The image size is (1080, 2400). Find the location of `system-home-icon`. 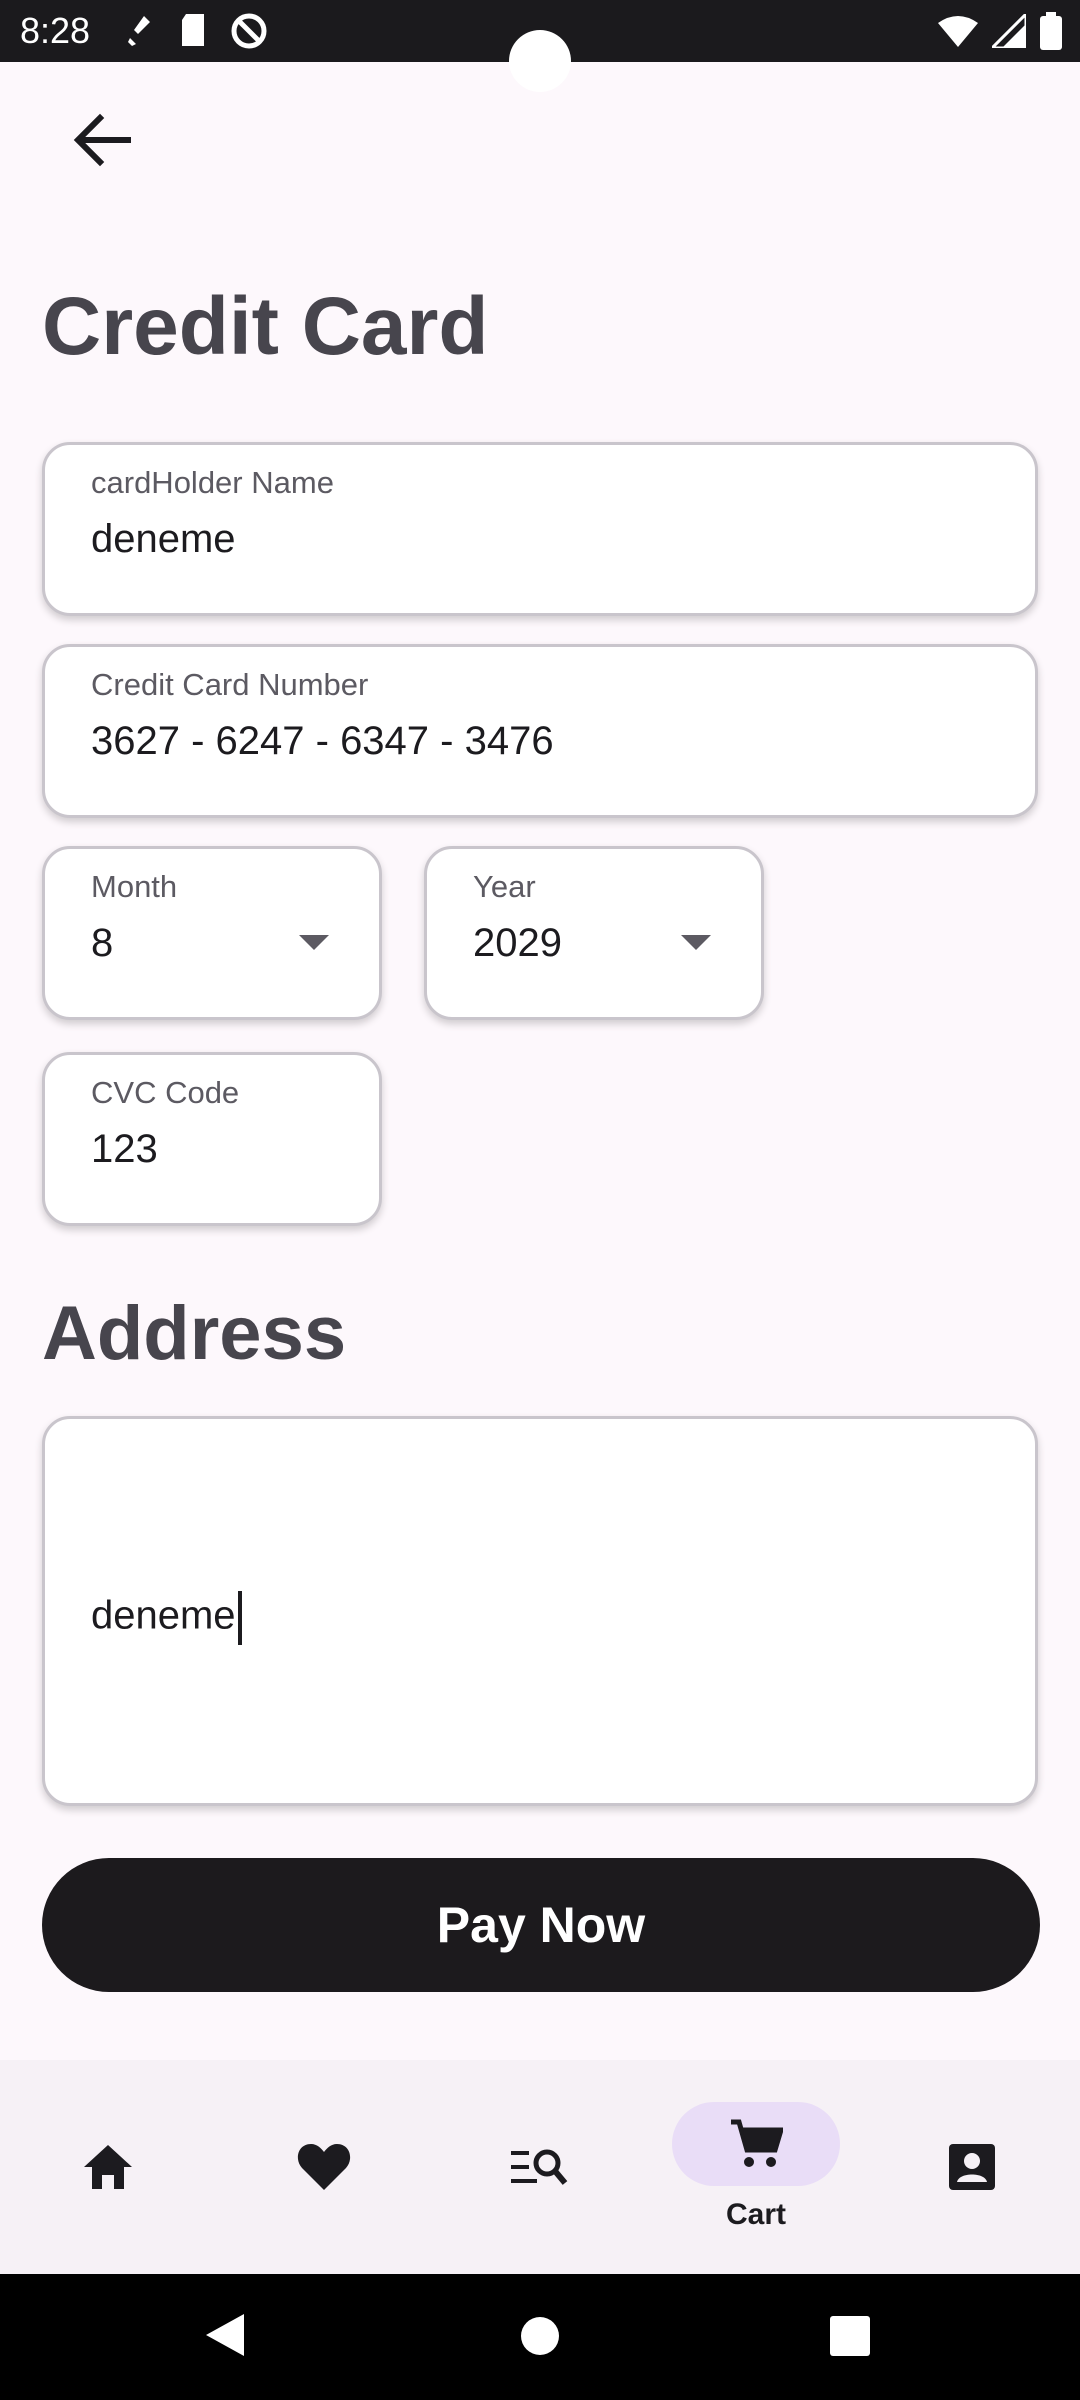

system-home-icon is located at coordinates (540, 2336).